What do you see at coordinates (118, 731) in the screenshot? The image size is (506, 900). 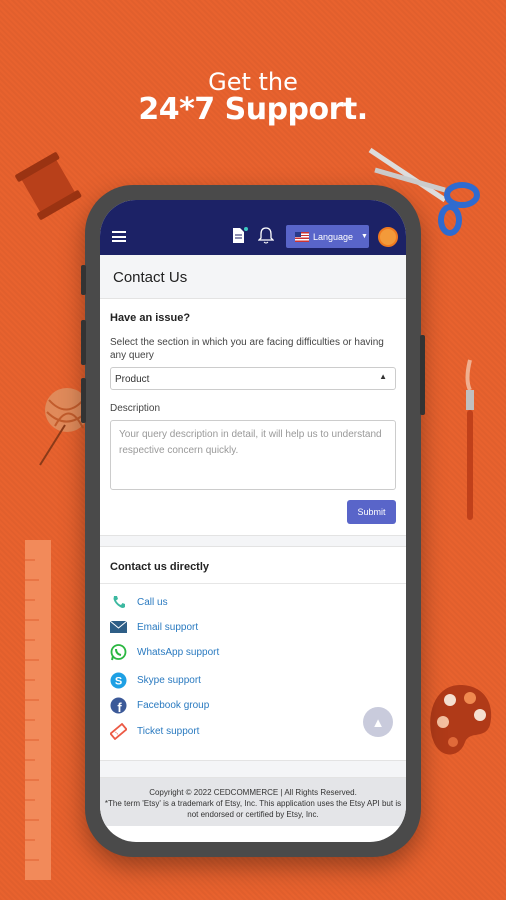 I see `ticket-icon` at bounding box center [118, 731].